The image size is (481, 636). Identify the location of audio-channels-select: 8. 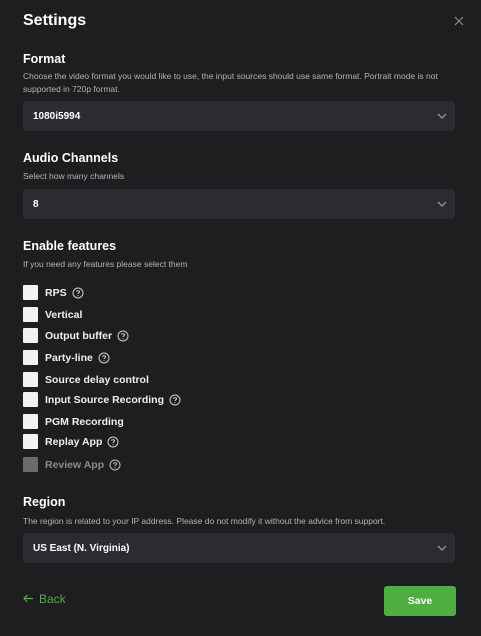
(239, 204).